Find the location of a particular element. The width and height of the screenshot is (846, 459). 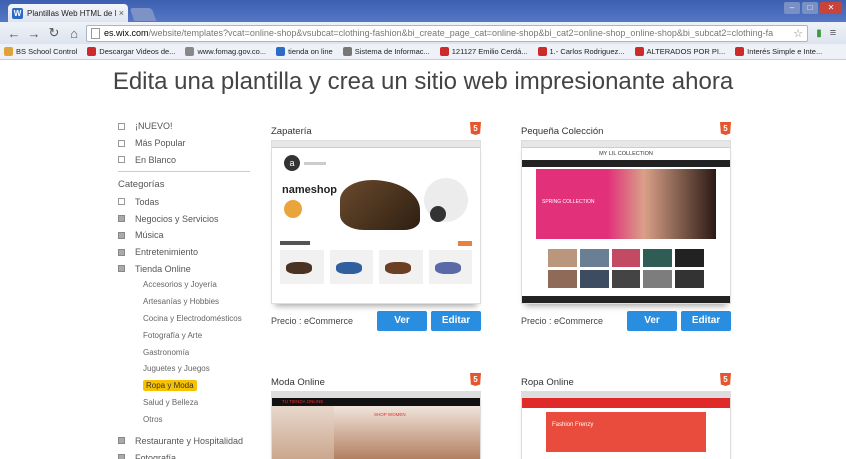

template-title: Pequeña Colección is located at coordinates (562, 131).